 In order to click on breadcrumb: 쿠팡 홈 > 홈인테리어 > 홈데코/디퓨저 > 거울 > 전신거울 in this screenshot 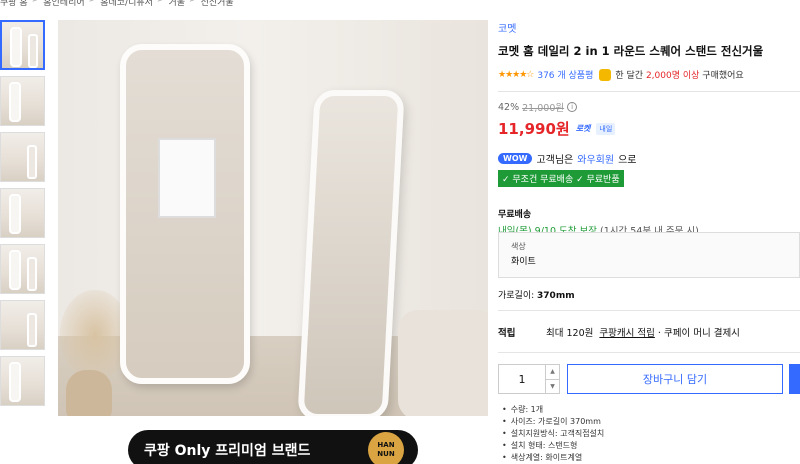, I will do `click(117, 4)`.